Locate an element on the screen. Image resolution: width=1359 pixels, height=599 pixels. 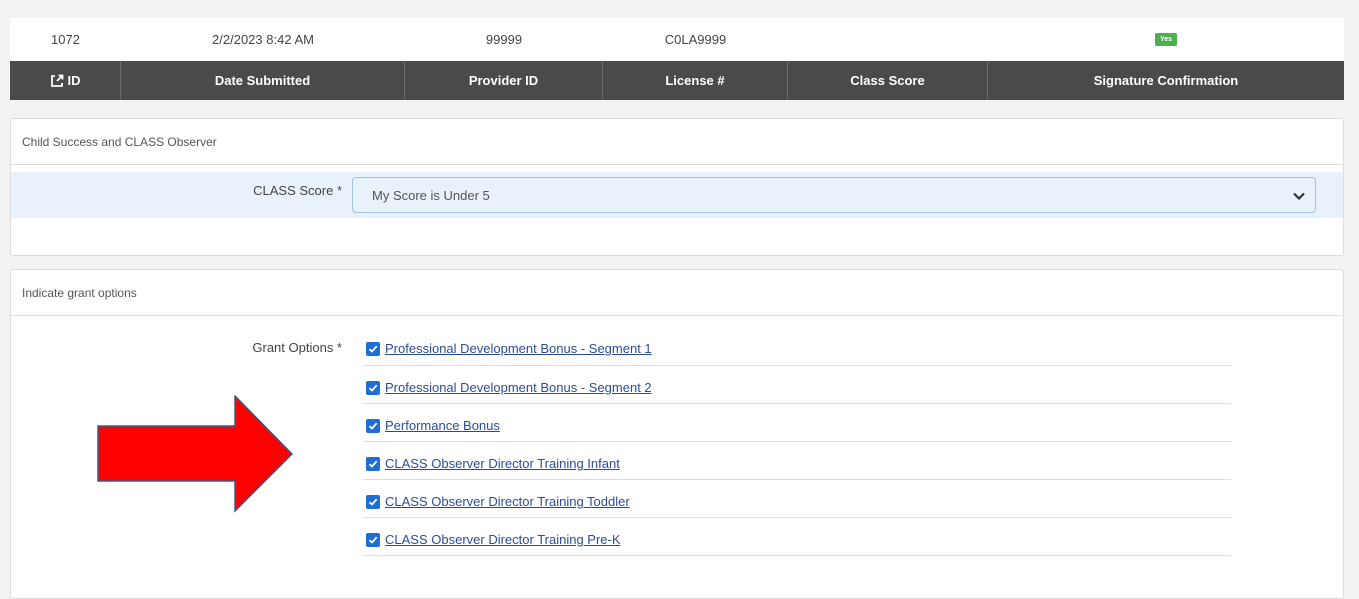
value-id: 1072 is located at coordinates (65, 39).